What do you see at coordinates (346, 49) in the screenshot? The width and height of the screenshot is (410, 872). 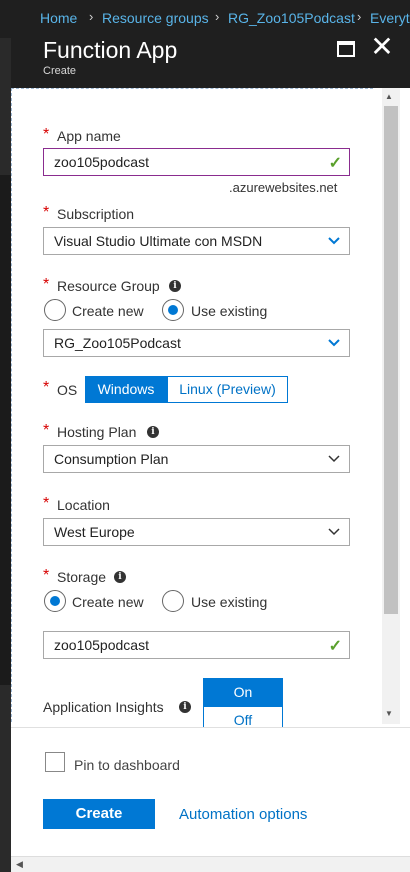 I see `maximize-icon` at bounding box center [346, 49].